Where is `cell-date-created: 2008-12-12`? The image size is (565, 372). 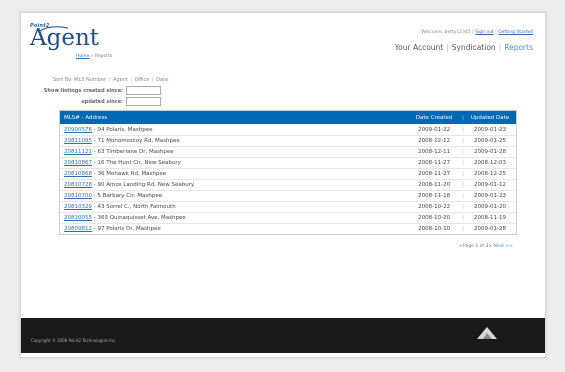
cell-date-created: 2008-12-12 is located at coordinates (434, 141).